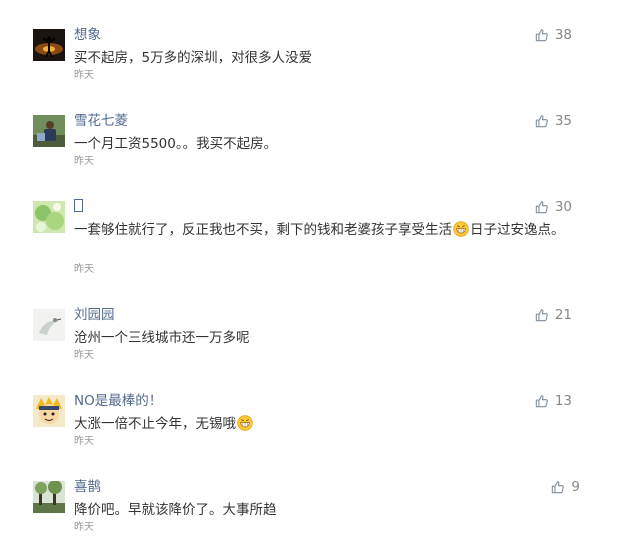  Describe the element at coordinates (101, 121) in the screenshot. I see `comment-author: 雪花七菱` at that location.